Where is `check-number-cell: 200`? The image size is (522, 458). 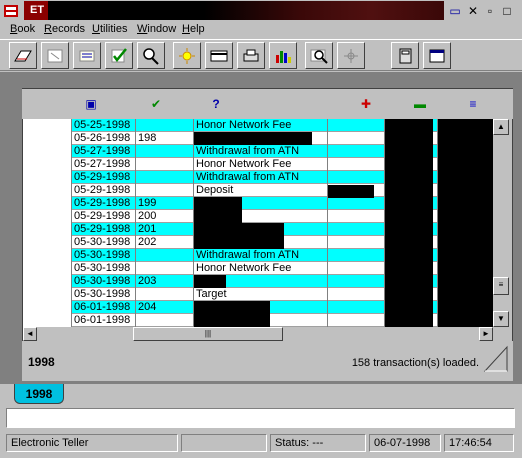 check-number-cell: 200 is located at coordinates (165, 216).